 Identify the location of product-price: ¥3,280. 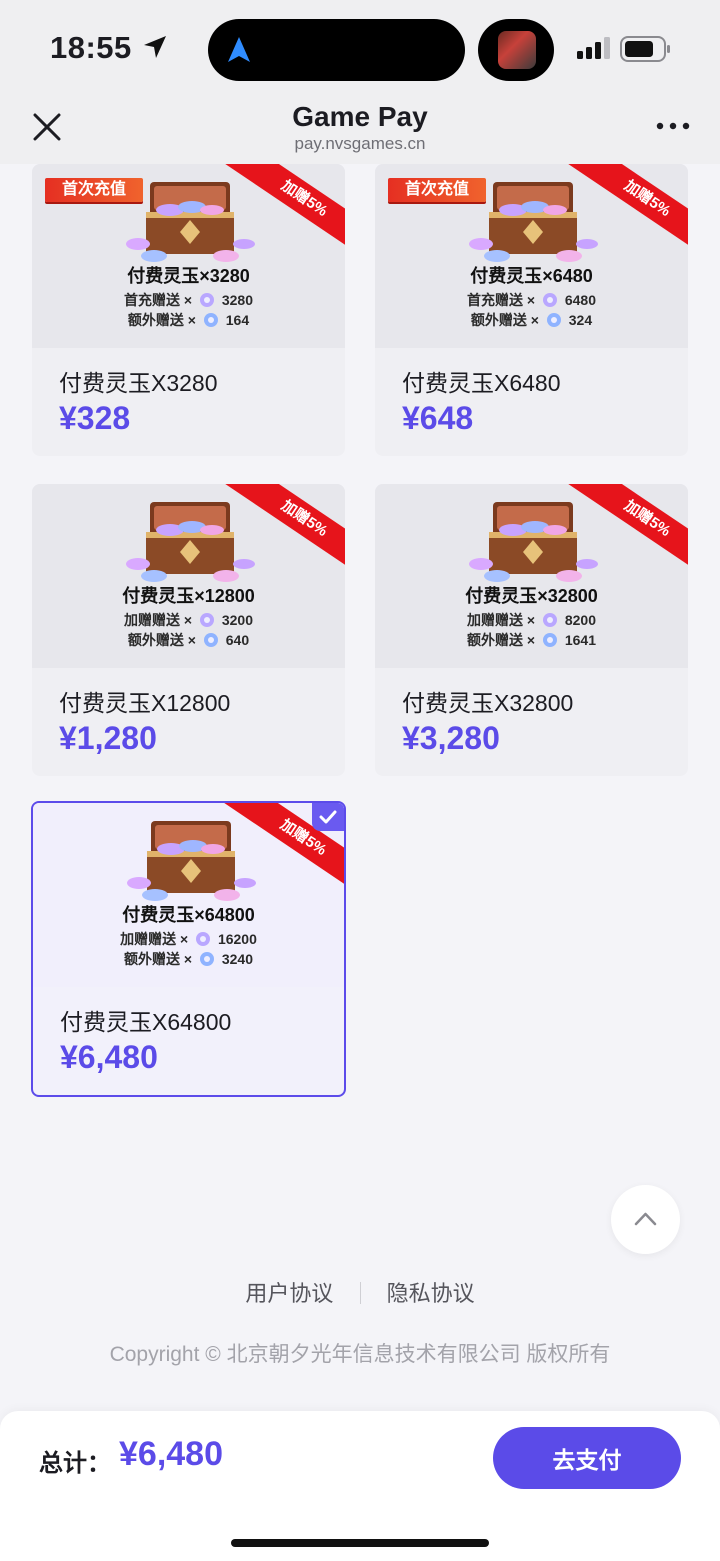
(451, 738).